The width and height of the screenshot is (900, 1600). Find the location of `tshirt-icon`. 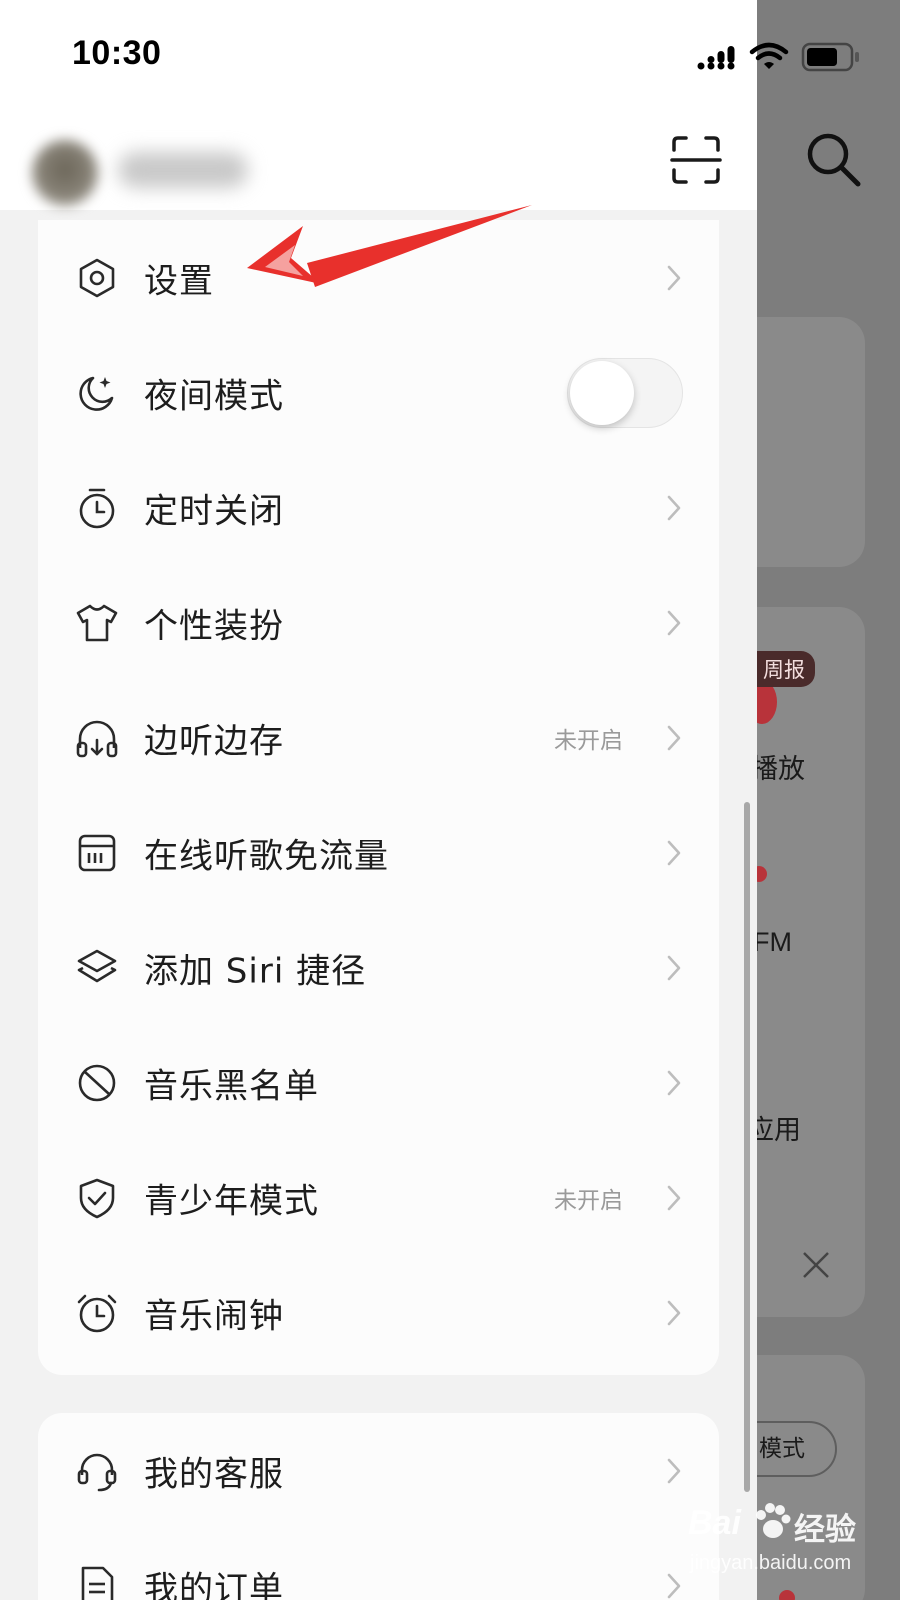

tshirt-icon is located at coordinates (97, 622).